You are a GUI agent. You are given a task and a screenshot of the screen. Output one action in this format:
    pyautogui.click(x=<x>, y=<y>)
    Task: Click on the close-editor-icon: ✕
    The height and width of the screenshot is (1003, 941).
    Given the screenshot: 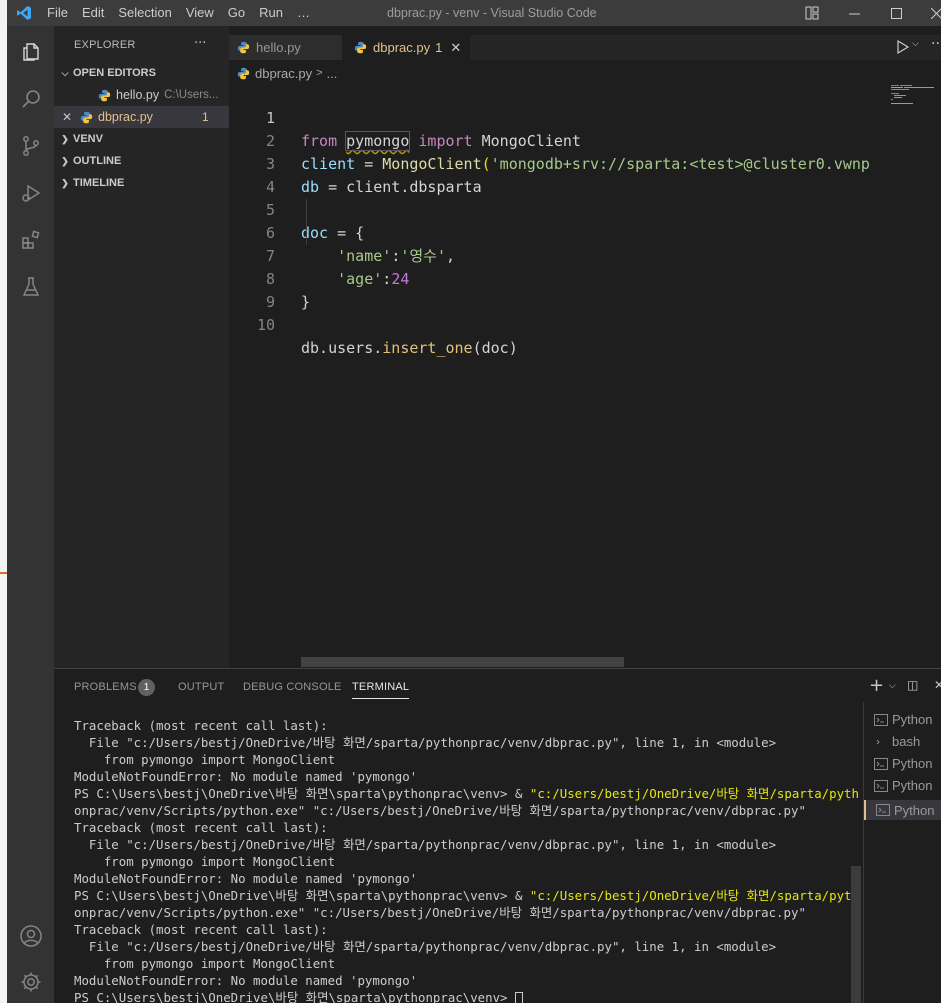 What is the action you would take?
    pyautogui.click(x=67, y=117)
    